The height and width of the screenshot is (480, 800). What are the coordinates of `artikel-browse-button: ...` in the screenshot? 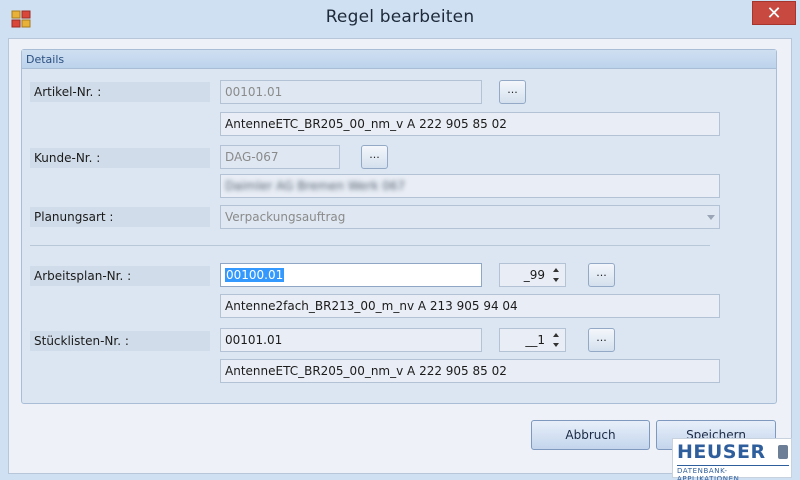 It's located at (512, 92).